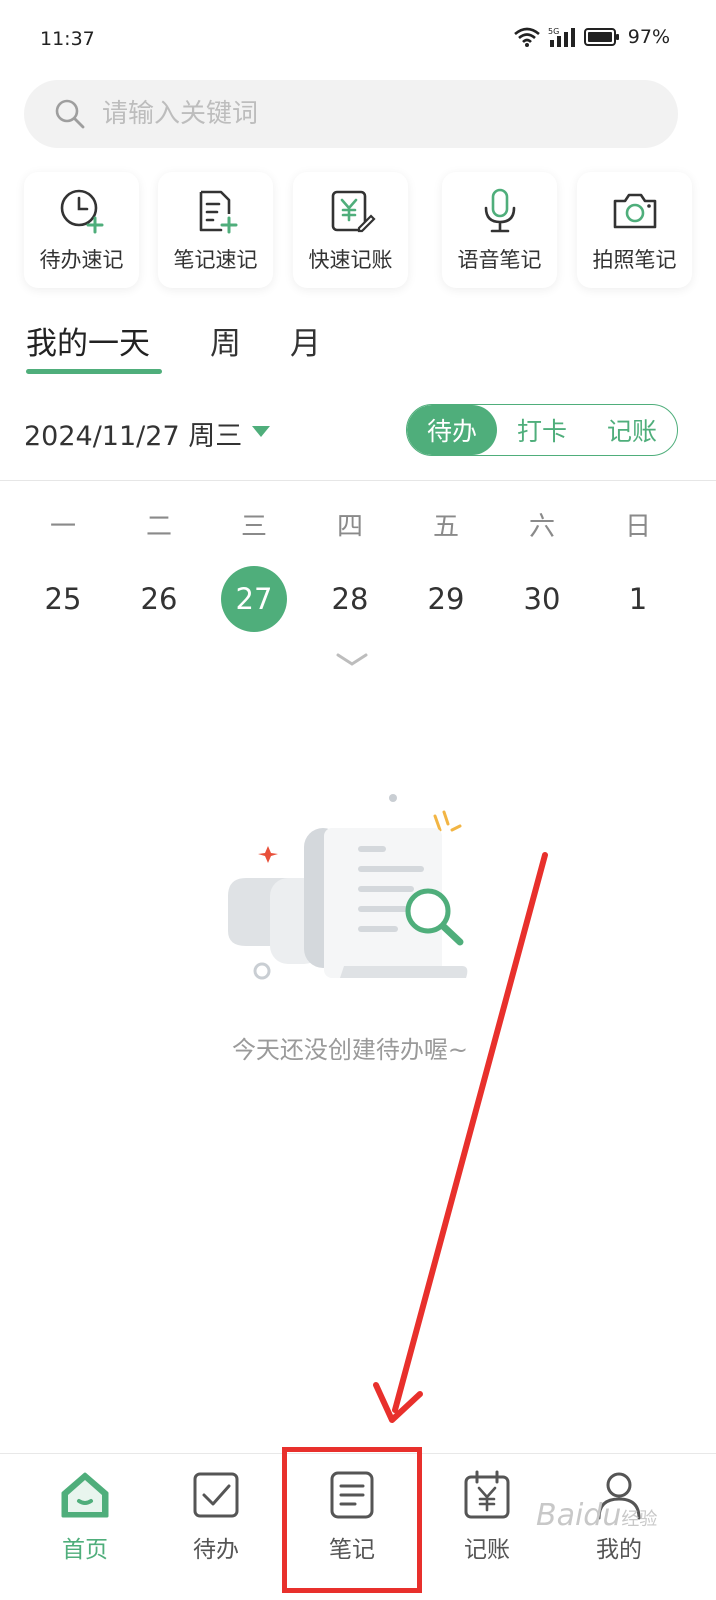 Image resolution: width=716 pixels, height=1600 pixels. What do you see at coordinates (70, 114) in the screenshot?
I see `search-icon` at bounding box center [70, 114].